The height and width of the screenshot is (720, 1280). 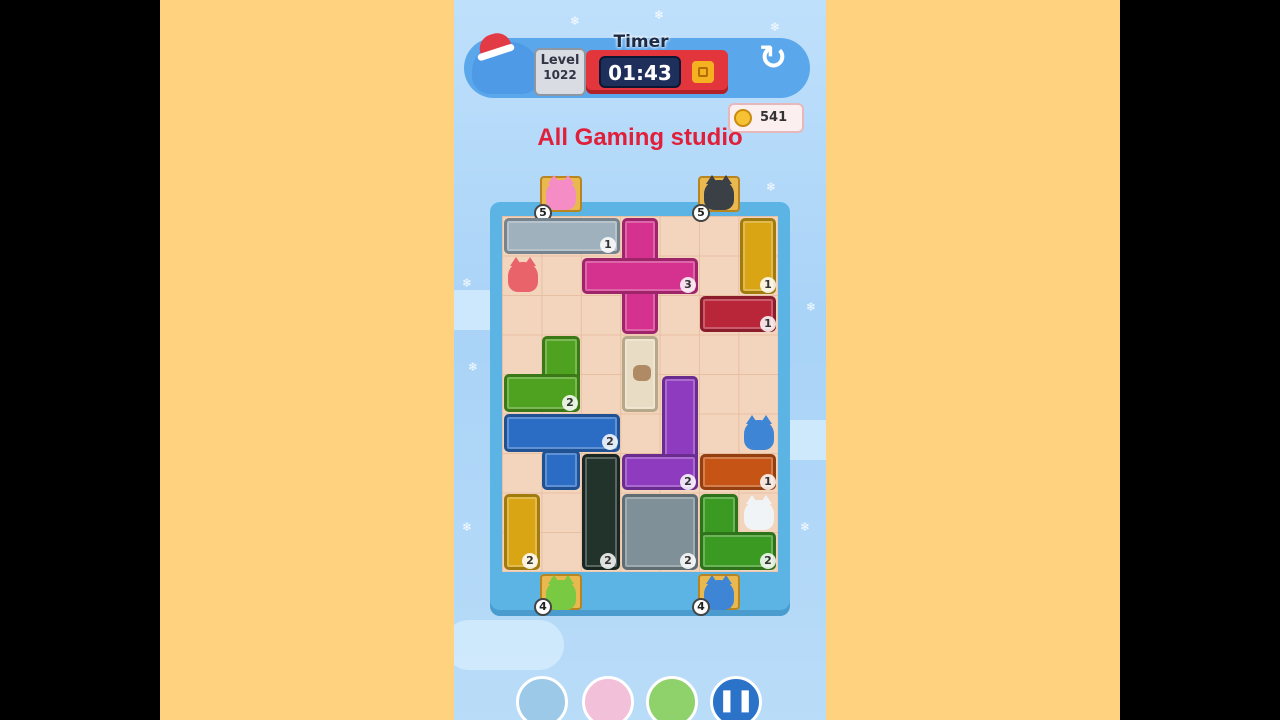 What do you see at coordinates (1200, 360) in the screenshot?
I see `letterbox-right` at bounding box center [1200, 360].